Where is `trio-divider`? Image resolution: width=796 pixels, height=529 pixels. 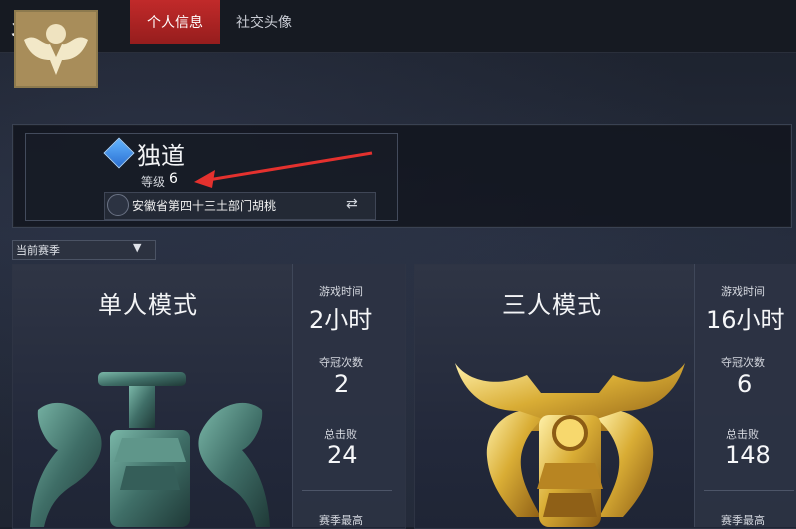
trio-divider is located at coordinates (749, 490).